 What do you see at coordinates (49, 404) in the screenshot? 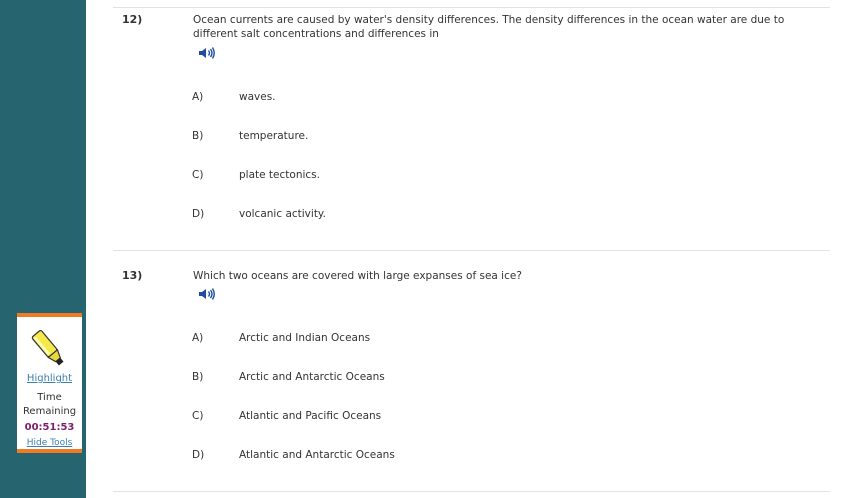
I see `time-remaining-label: Time Remaining` at bounding box center [49, 404].